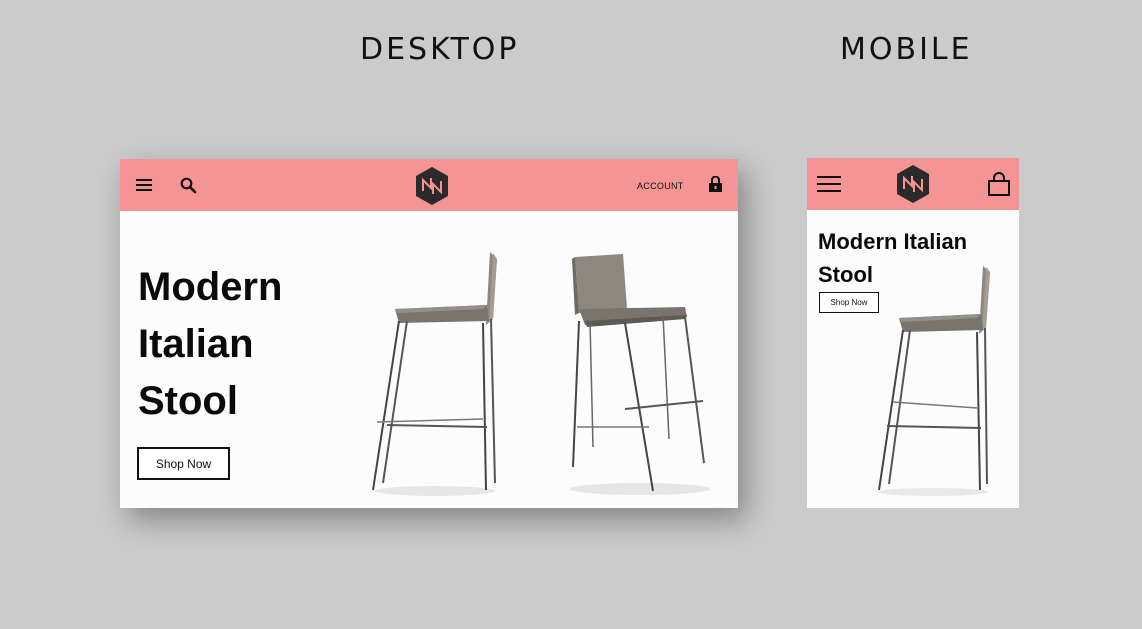 The image size is (1142, 629). I want to click on hero-title-line: Modern, so click(210, 287).